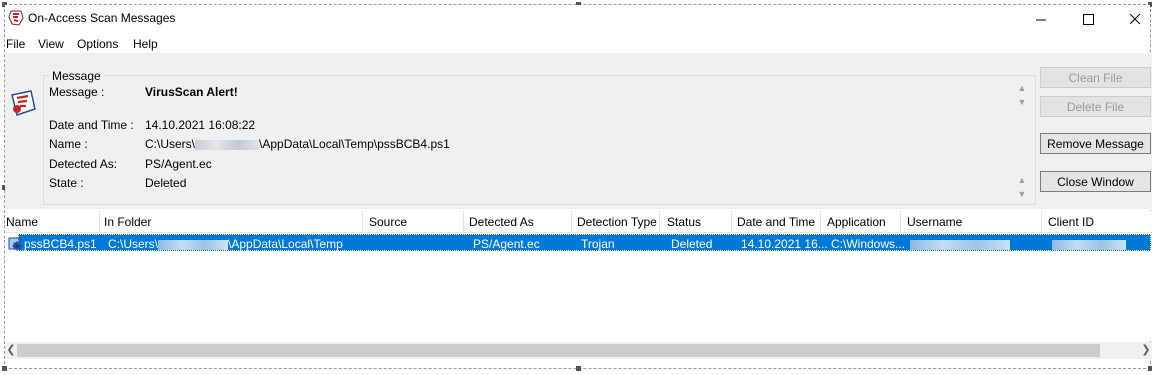  Describe the element at coordinates (578, 368) in the screenshot. I see `resize-grip-bottom` at that location.